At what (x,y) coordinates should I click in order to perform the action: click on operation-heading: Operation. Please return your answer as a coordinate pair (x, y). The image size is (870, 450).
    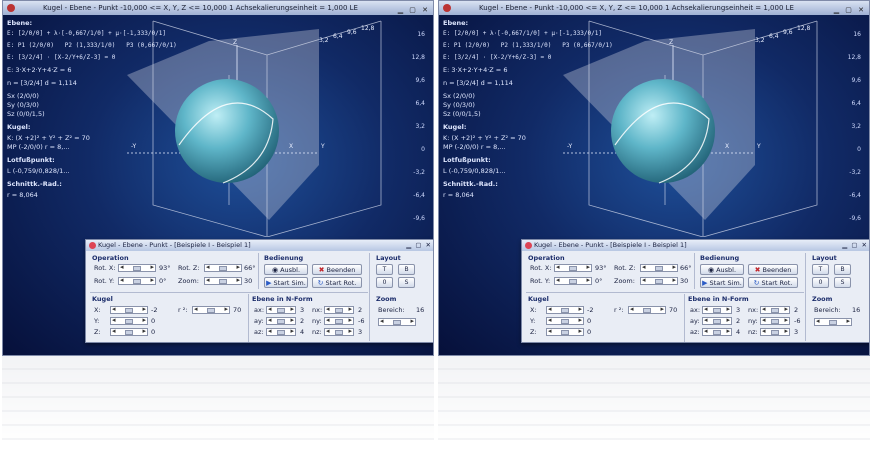
    Looking at the image, I should click on (546, 258).